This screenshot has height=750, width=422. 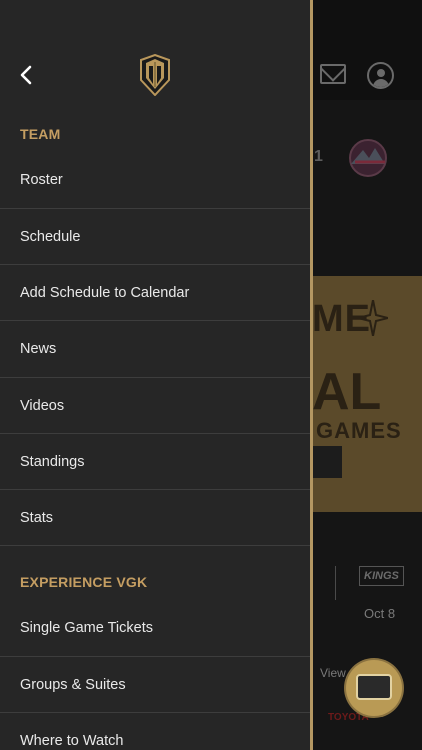 What do you see at coordinates (380, 75) in the screenshot?
I see `user-icon` at bounding box center [380, 75].